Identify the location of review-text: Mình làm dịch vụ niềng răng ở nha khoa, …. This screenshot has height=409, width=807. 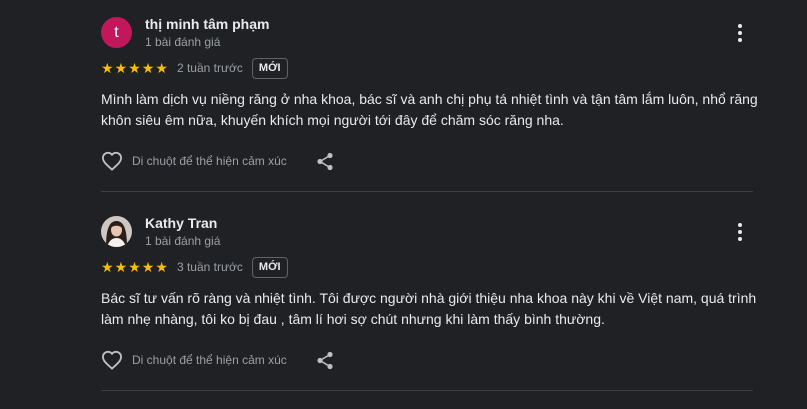
(429, 109).